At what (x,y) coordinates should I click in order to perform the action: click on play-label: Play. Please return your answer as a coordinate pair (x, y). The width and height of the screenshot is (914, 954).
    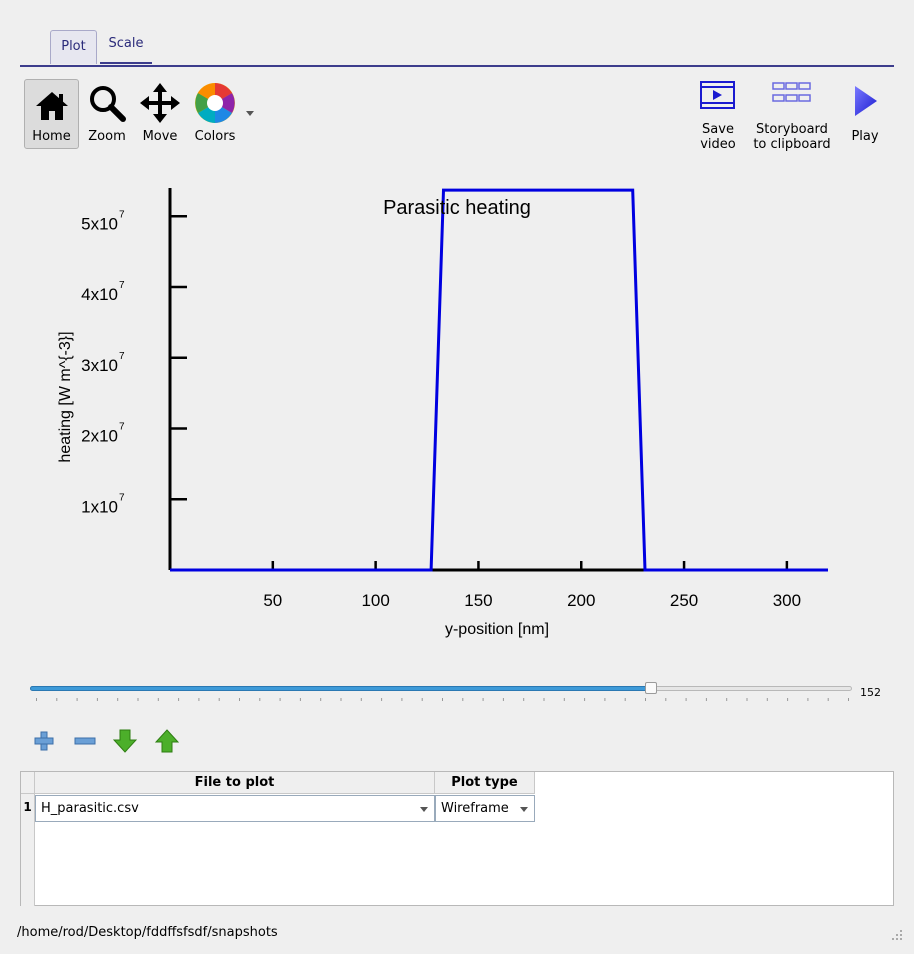
    Looking at the image, I should click on (865, 136).